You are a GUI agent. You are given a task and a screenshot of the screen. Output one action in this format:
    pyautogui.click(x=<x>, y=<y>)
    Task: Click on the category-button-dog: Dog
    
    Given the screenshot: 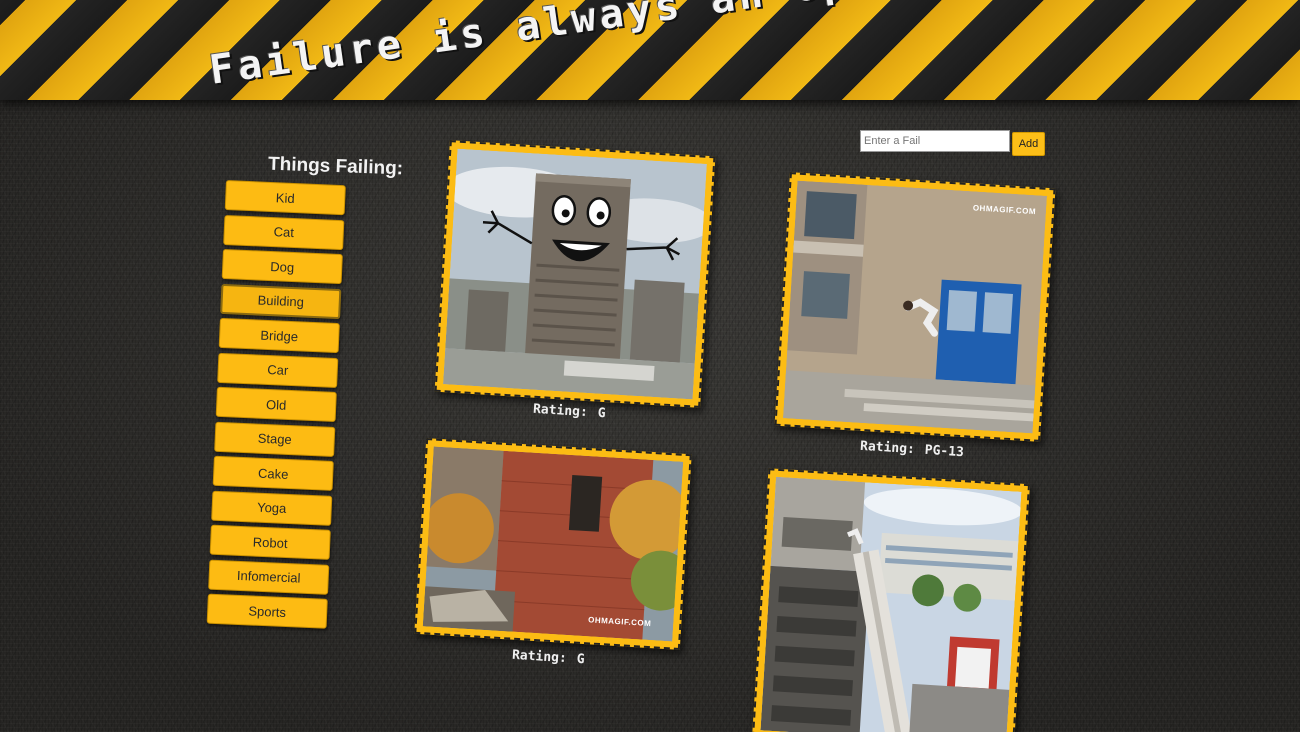 What is the action you would take?
    pyautogui.click(x=282, y=266)
    